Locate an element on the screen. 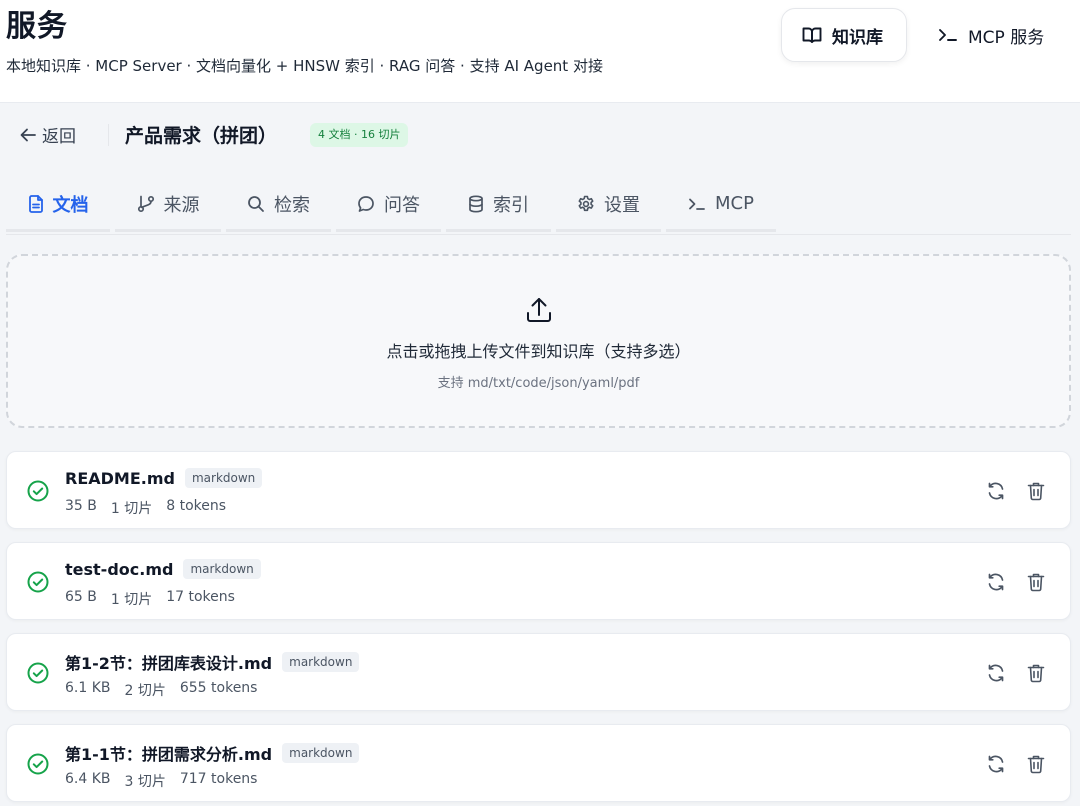 The height and width of the screenshot is (806, 1080). document-name: 第1-1节：拼团需求分析.md is located at coordinates (169, 754).